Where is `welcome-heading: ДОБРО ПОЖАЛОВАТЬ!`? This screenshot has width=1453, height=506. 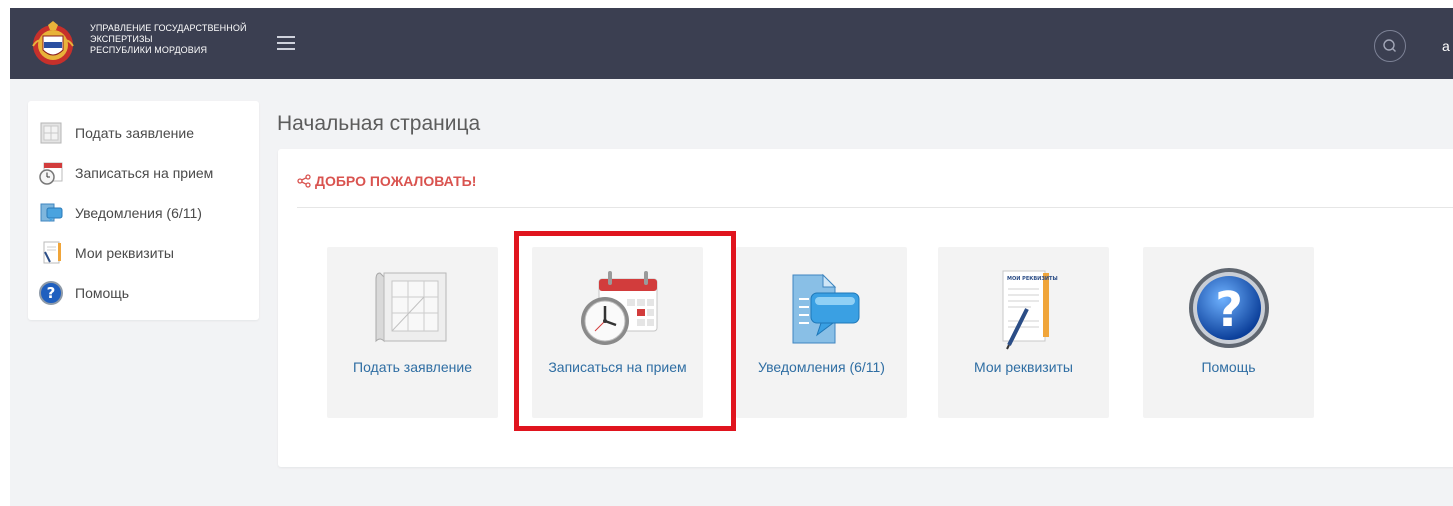 welcome-heading: ДОБРО ПОЖАЛОВАТЬ! is located at coordinates (386, 181).